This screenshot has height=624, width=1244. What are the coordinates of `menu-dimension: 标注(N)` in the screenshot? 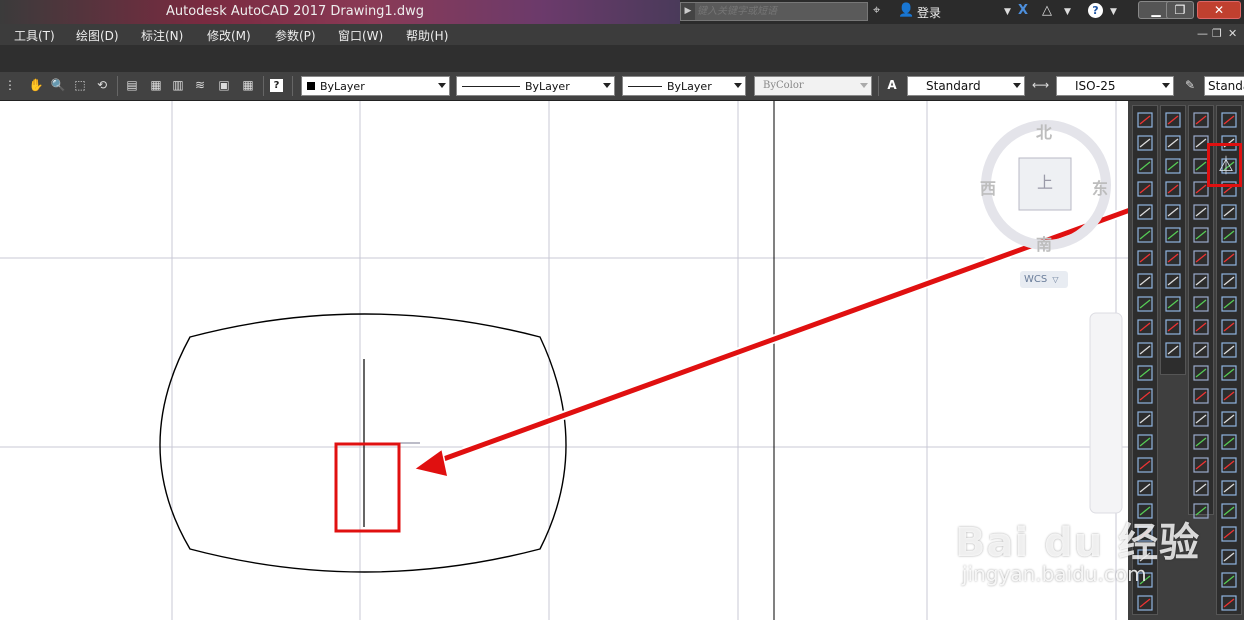 It's located at (162, 35).